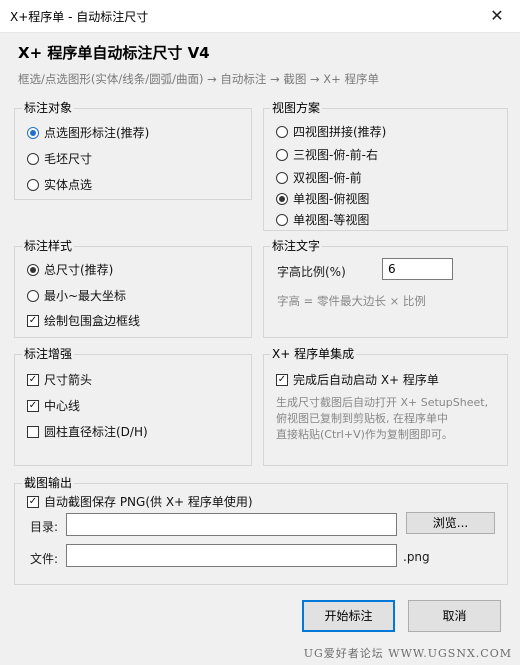 The height and width of the screenshot is (665, 520). What do you see at coordinates (311, 272) in the screenshot?
I see `text-height-label: 字高比例(%)` at bounding box center [311, 272].